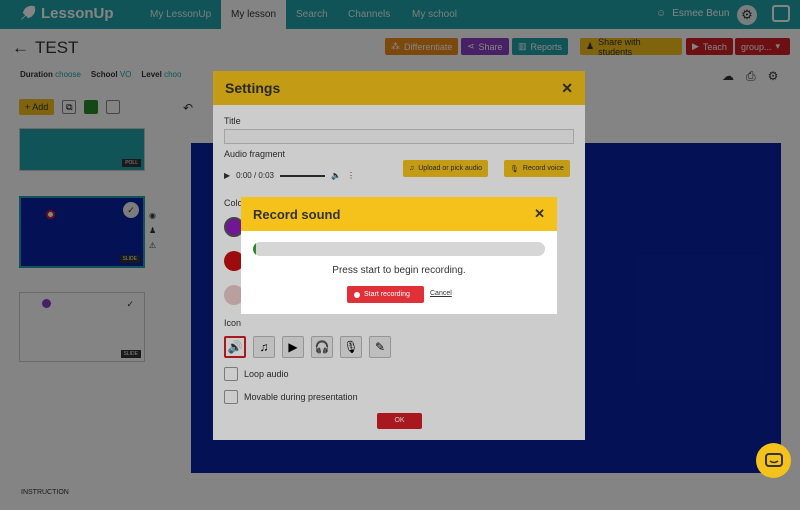 This screenshot has width=800, height=510. I want to click on recording-progress-bar, so click(399, 249).